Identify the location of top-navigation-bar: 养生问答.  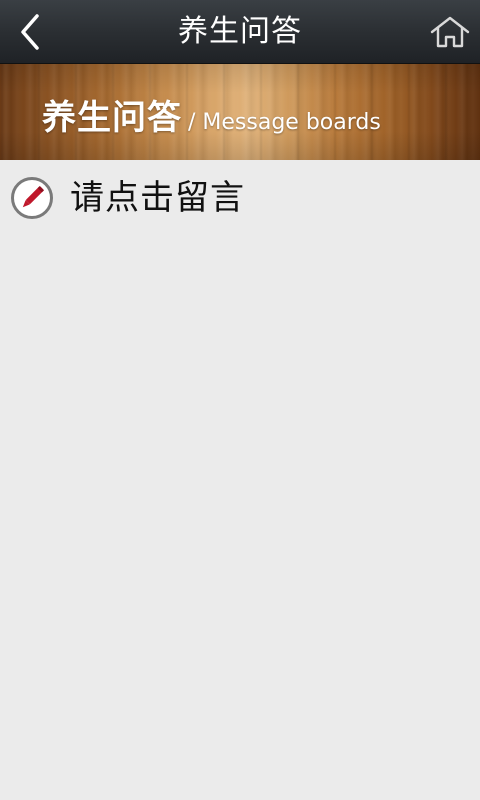
(240, 32).